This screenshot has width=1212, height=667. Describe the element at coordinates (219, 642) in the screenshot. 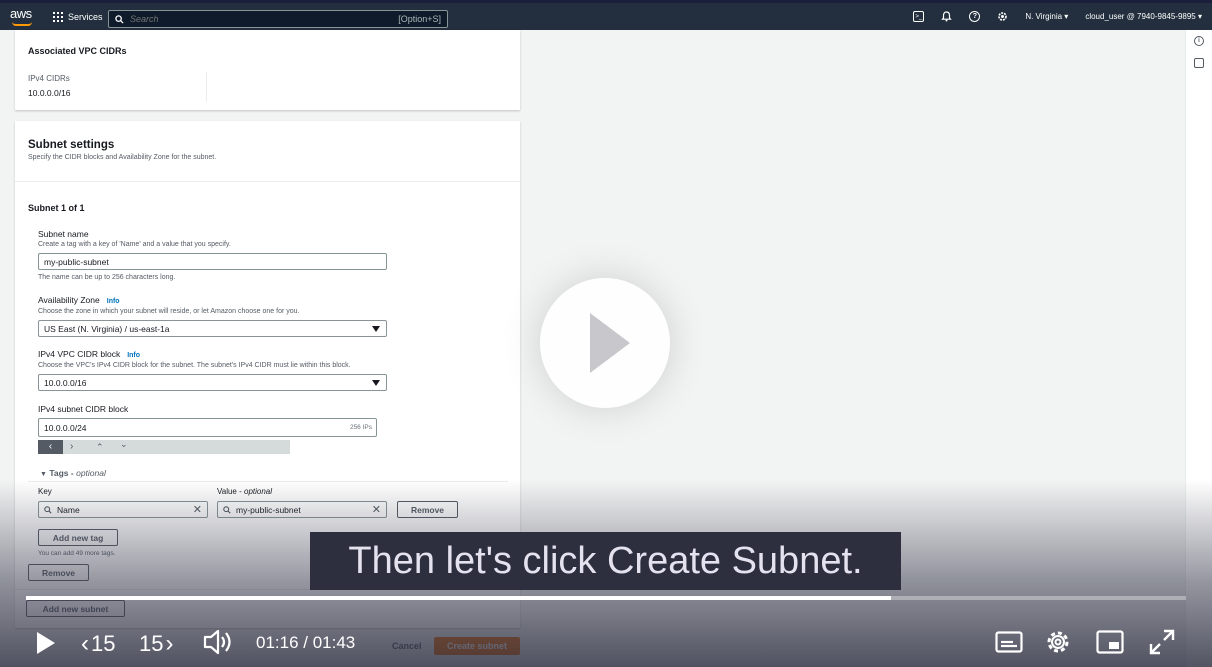

I see `volume-icon` at that location.